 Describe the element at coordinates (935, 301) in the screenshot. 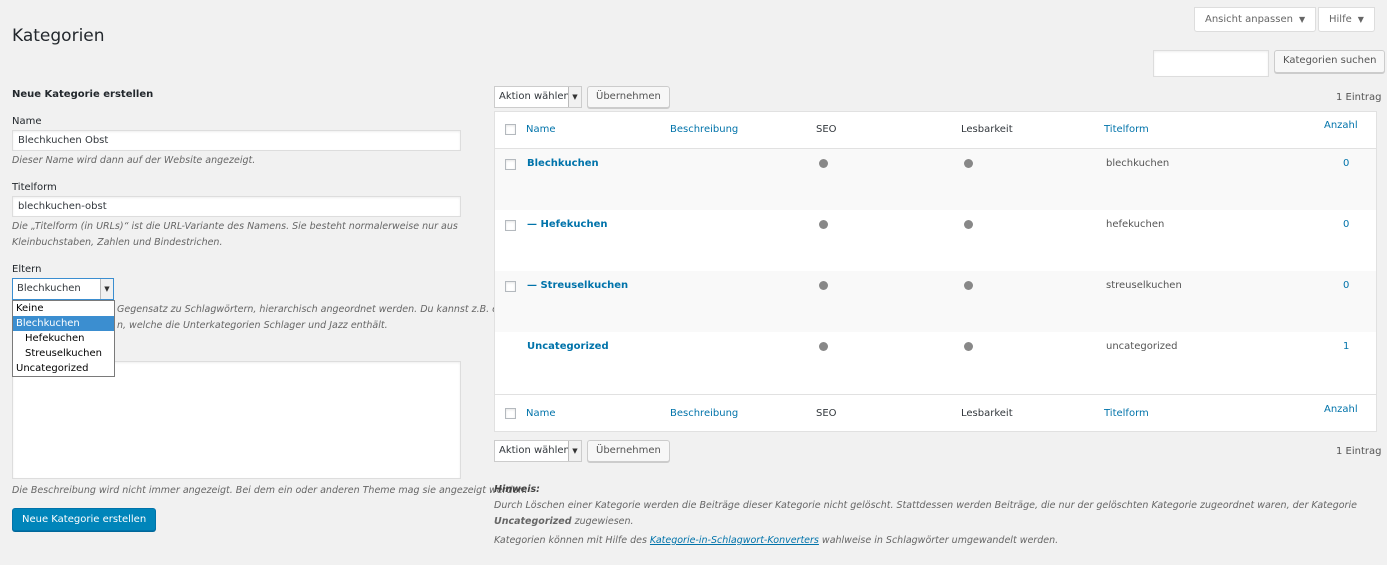

I see `table-row: — Streuselkuchen streuselkuchen 0` at that location.